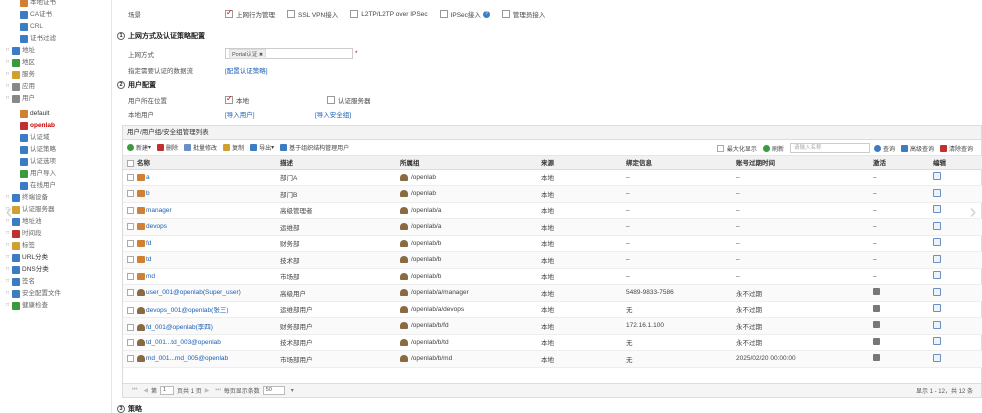 The width and height of the screenshot is (982, 413). I want to click on sidebar-item: 在线用户, so click(38, 185).